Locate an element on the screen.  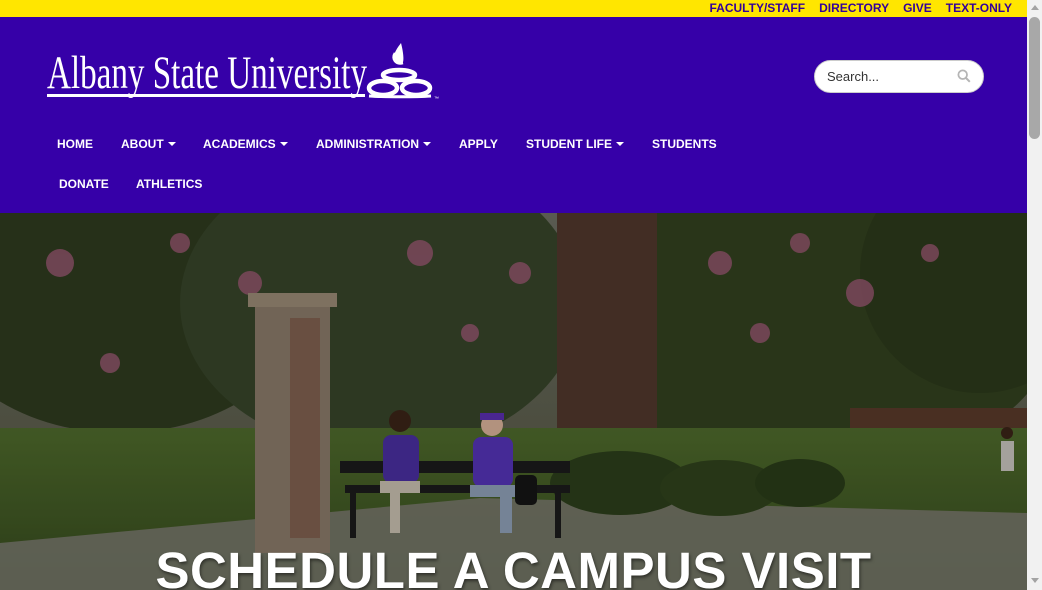
university-flame-emblem is located at coordinates (399, 71).